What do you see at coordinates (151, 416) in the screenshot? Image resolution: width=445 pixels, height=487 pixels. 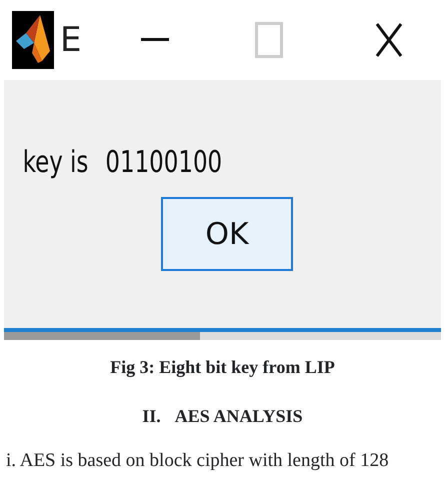 I see `section-number: II.` at bounding box center [151, 416].